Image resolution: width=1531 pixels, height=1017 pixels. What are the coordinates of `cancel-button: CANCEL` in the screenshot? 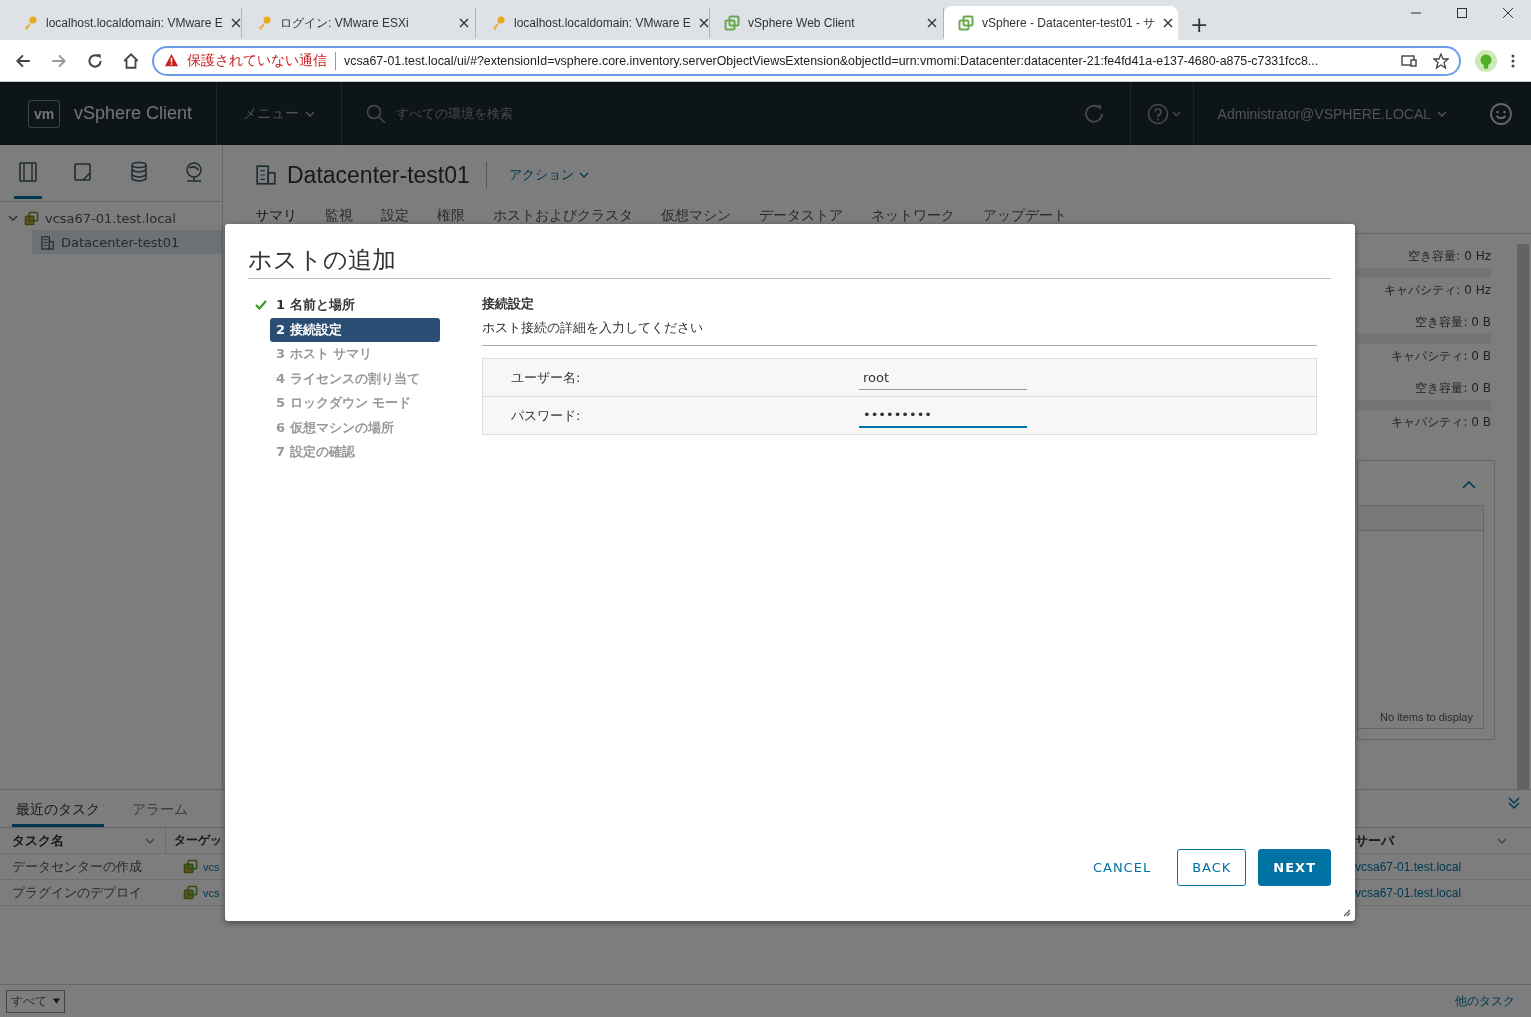 It's located at (1122, 867).